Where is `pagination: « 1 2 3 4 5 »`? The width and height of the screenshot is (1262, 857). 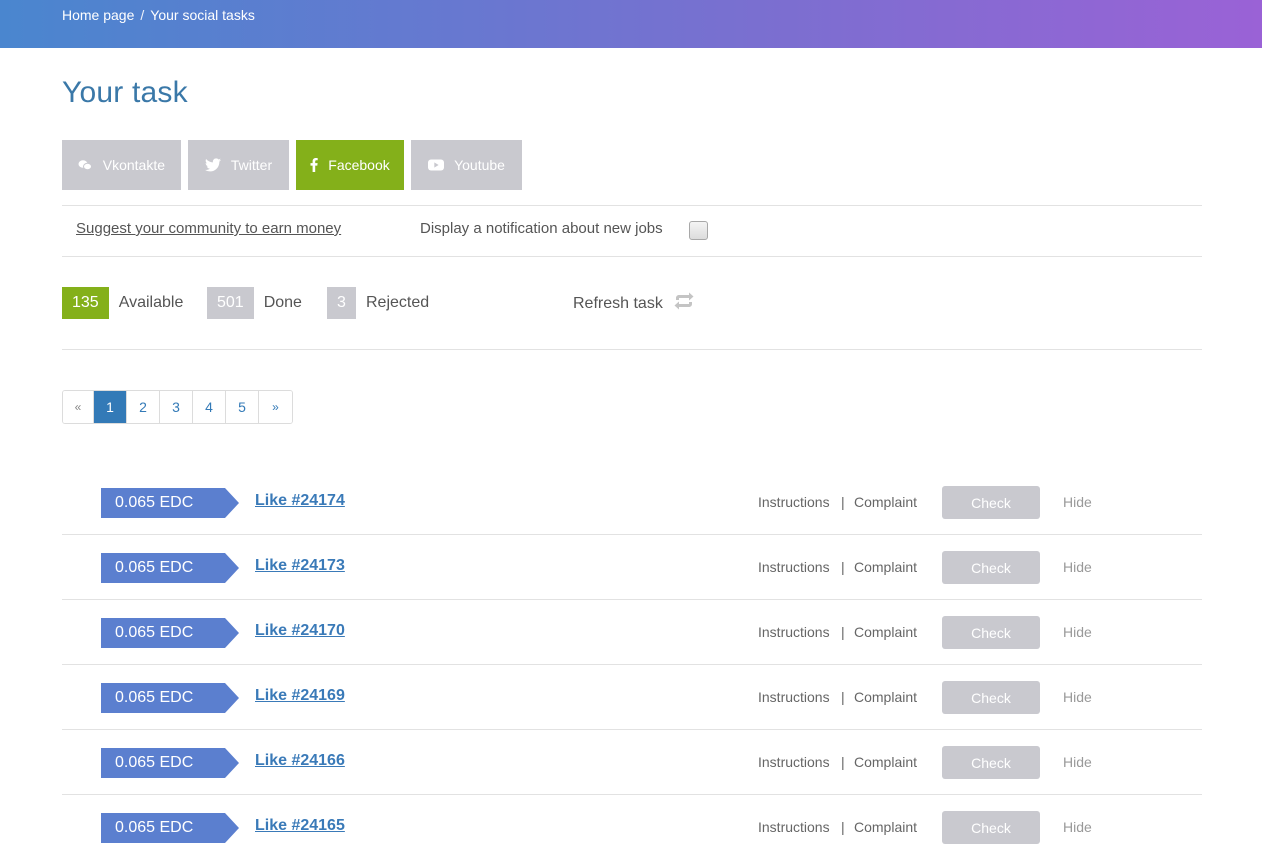 pagination: « 1 2 3 4 5 » is located at coordinates (177, 407).